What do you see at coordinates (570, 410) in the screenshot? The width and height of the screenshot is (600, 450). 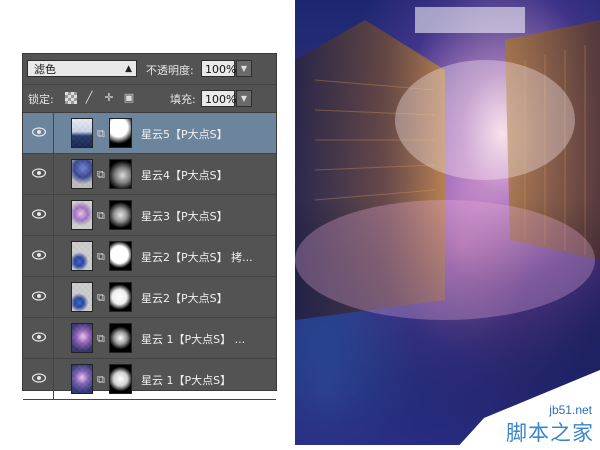 I see `watermark-url: jb51.net` at bounding box center [570, 410].